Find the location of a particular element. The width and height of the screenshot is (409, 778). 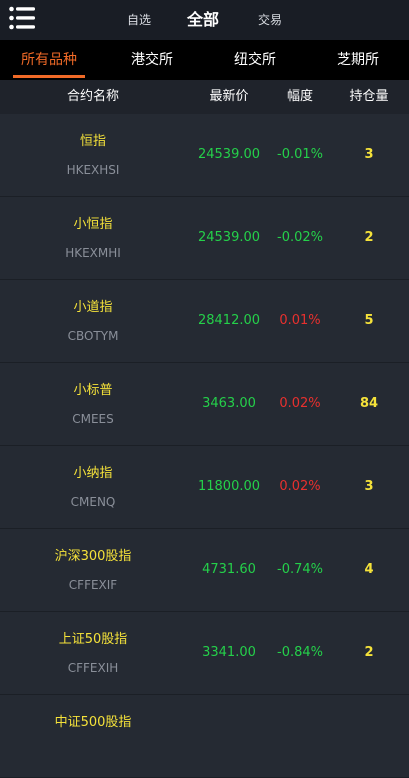

contract-name: 恒指 is located at coordinates (92, 141).